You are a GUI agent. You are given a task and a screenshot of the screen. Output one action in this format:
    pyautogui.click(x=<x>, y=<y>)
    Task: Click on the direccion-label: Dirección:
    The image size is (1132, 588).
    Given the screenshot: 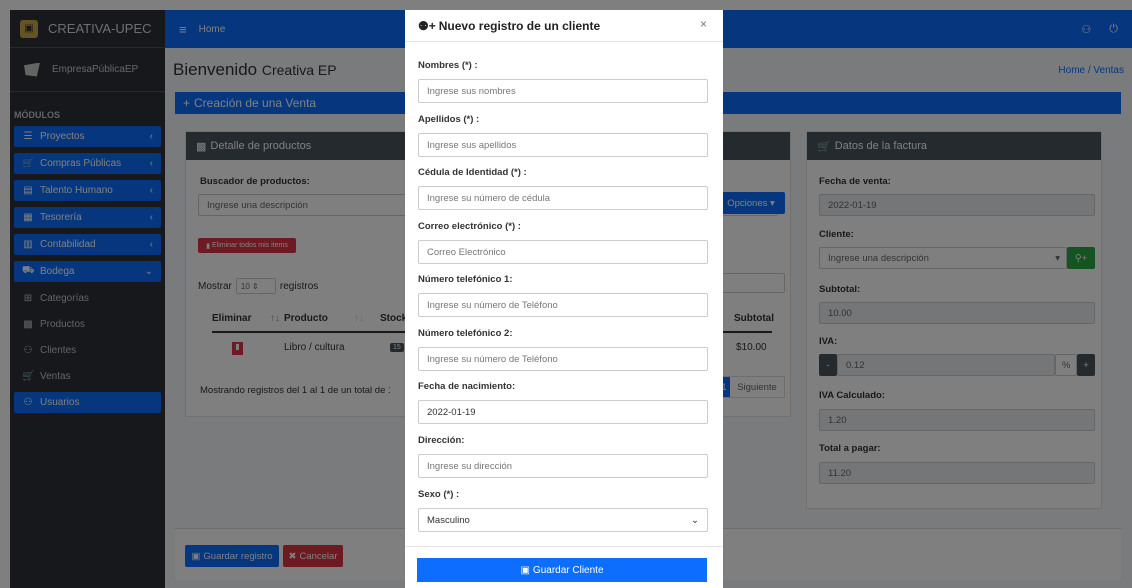 What is the action you would take?
    pyautogui.click(x=441, y=440)
    